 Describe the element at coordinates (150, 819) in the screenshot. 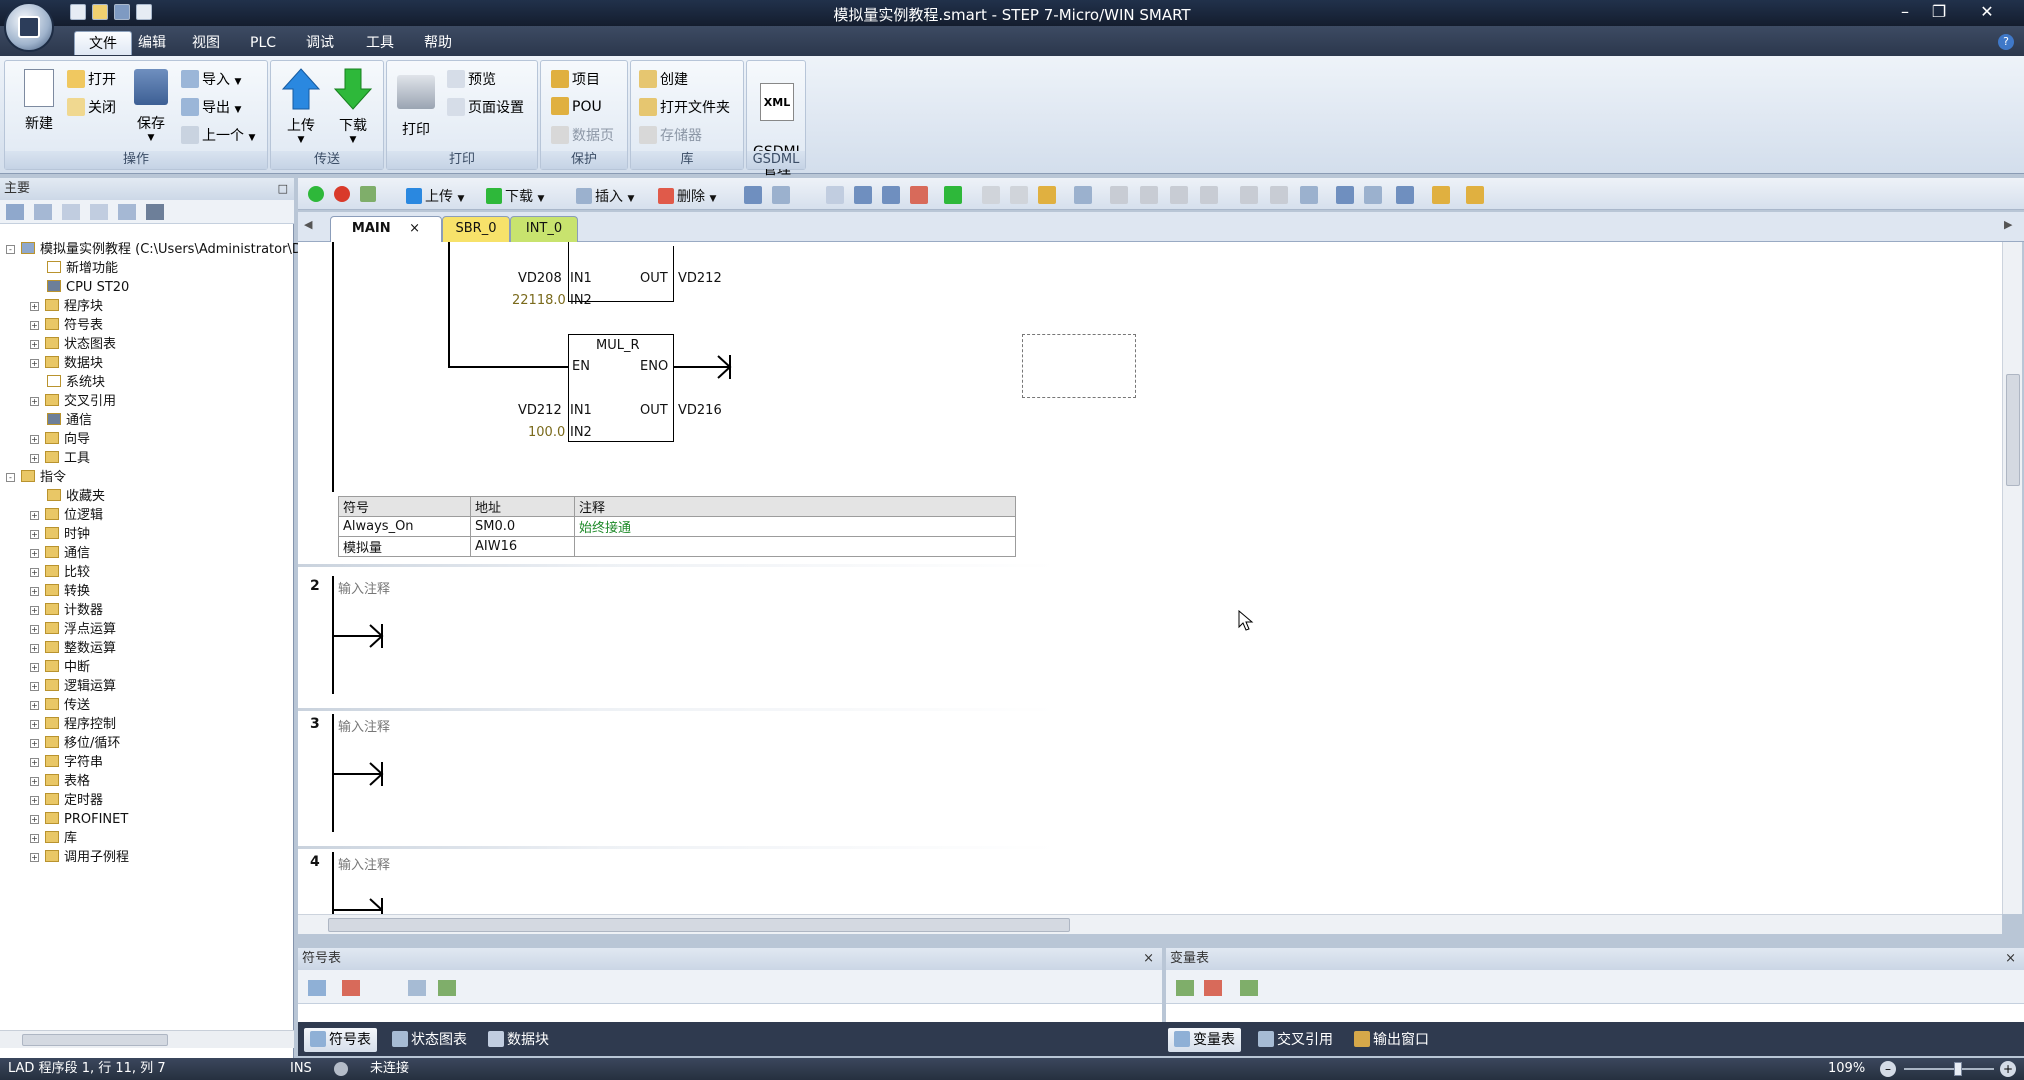

I see `tree-item: + PROFINET` at that location.